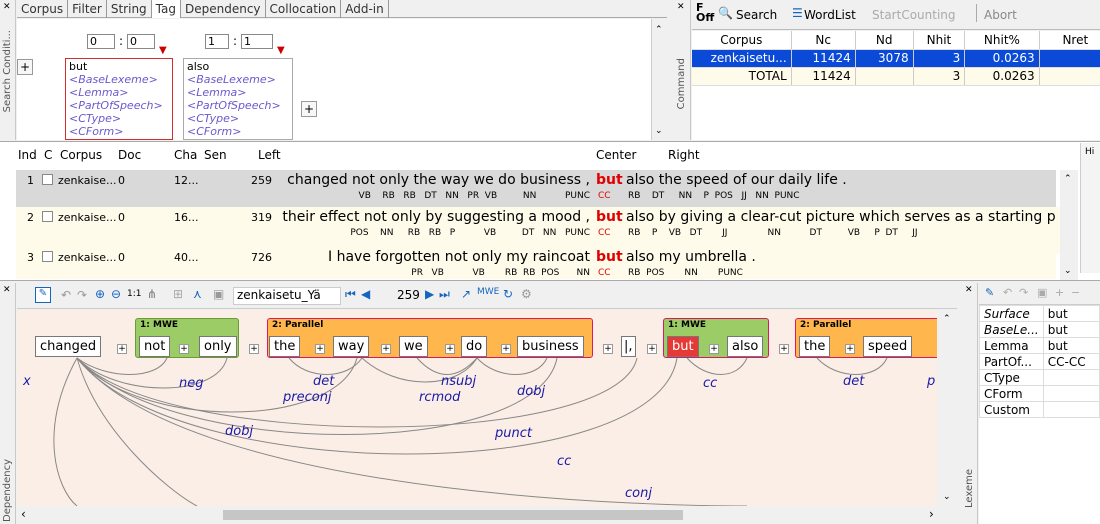 The width and height of the screenshot is (1100, 524). Describe the element at coordinates (896, 76) in the screenshot. I see `stats-row-total: TOTAL 11424 3 0.0263 3` at that location.